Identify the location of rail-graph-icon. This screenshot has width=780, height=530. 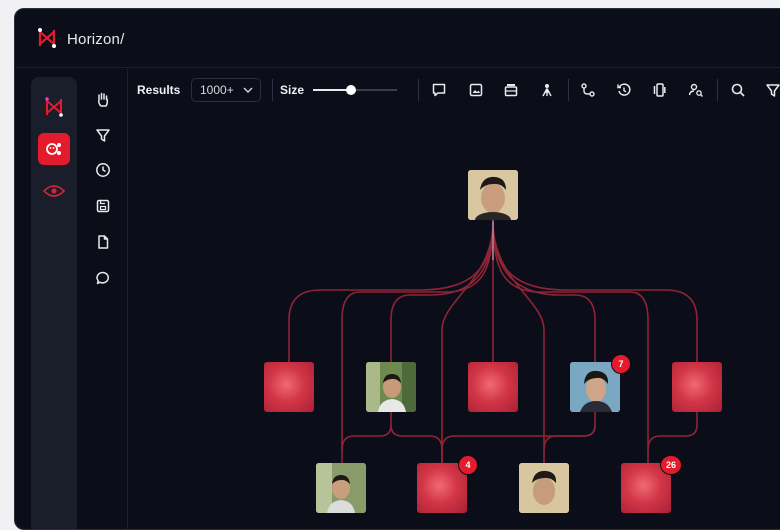
(54, 107).